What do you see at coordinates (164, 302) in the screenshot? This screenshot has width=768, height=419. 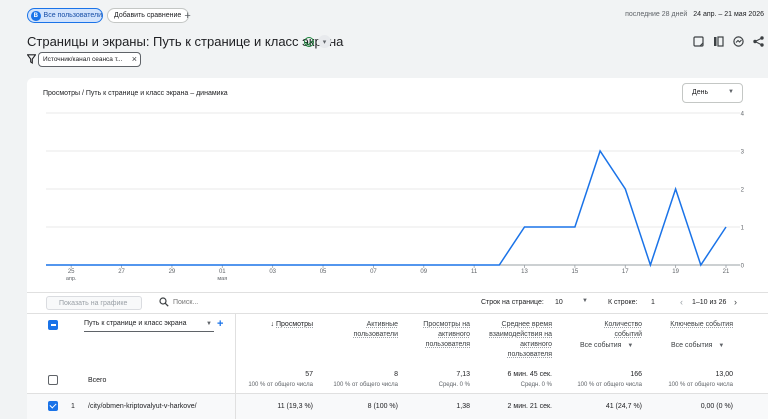 I see `search-icon` at bounding box center [164, 302].